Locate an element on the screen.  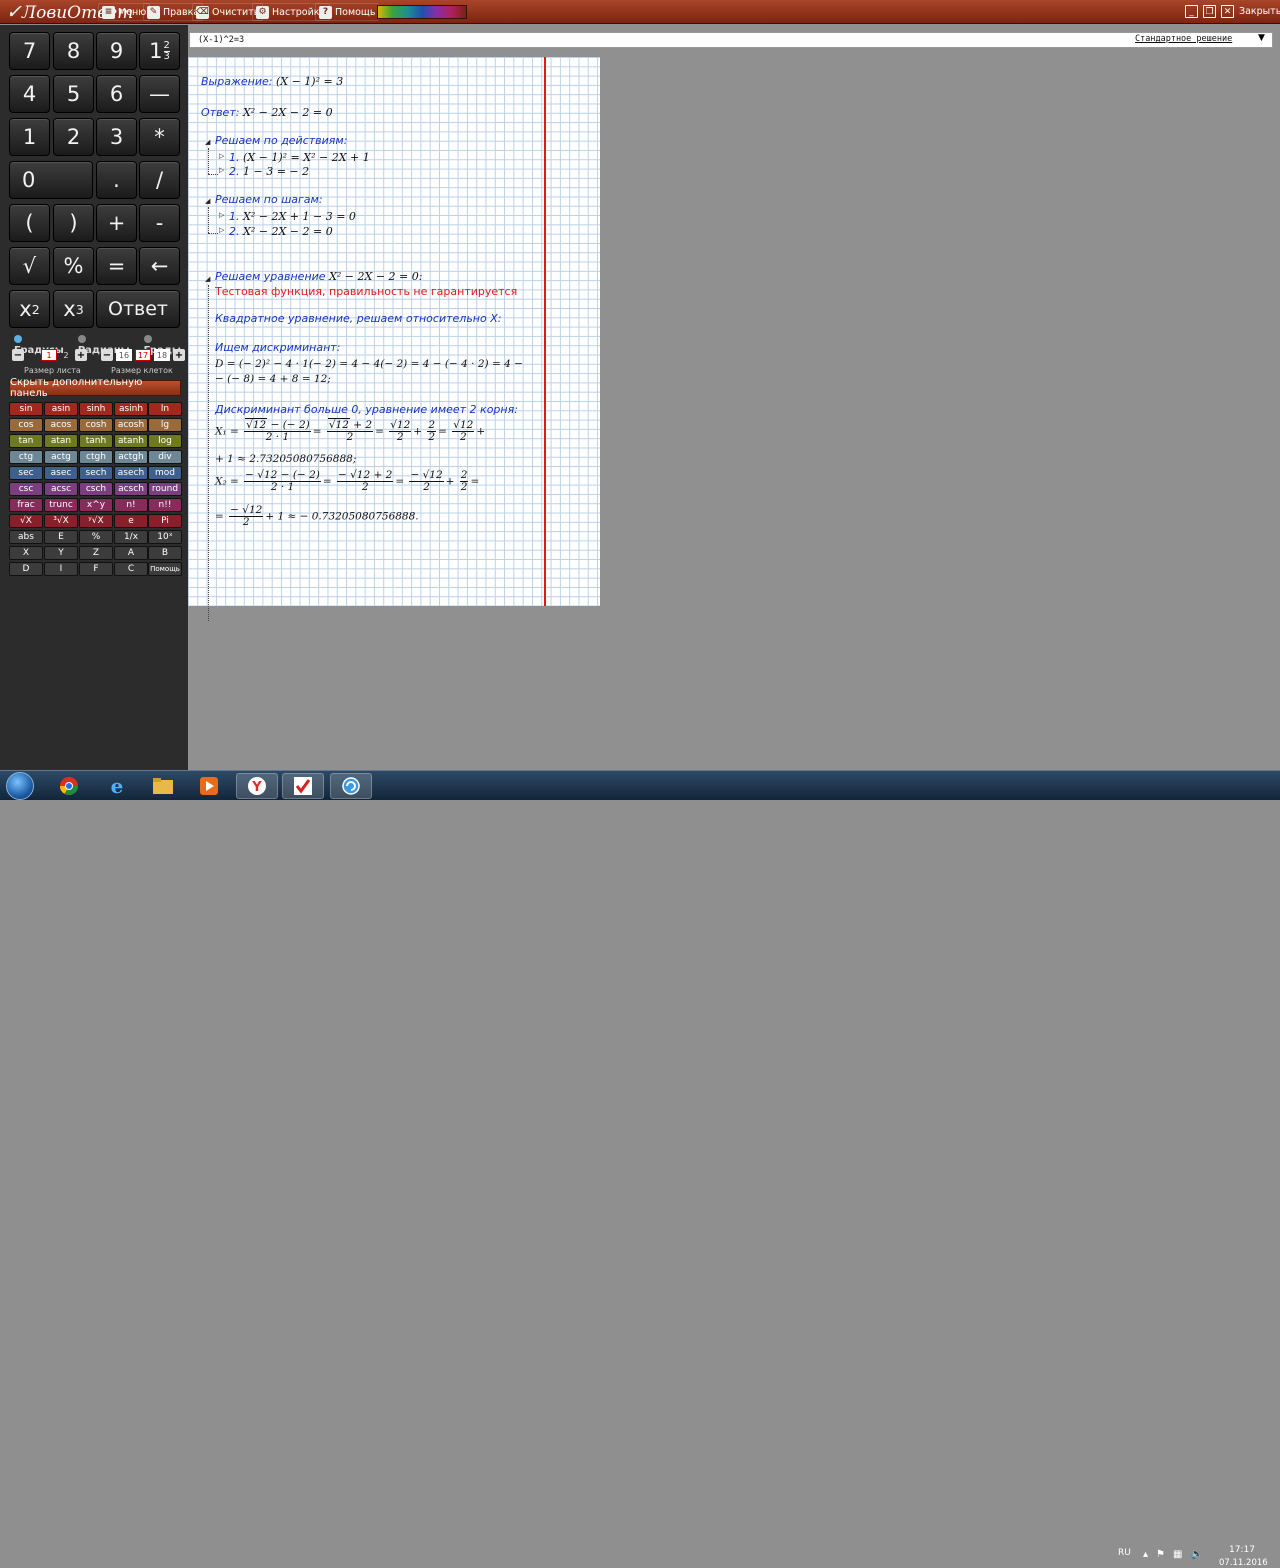
function-button: frac is located at coordinates (26, 505).